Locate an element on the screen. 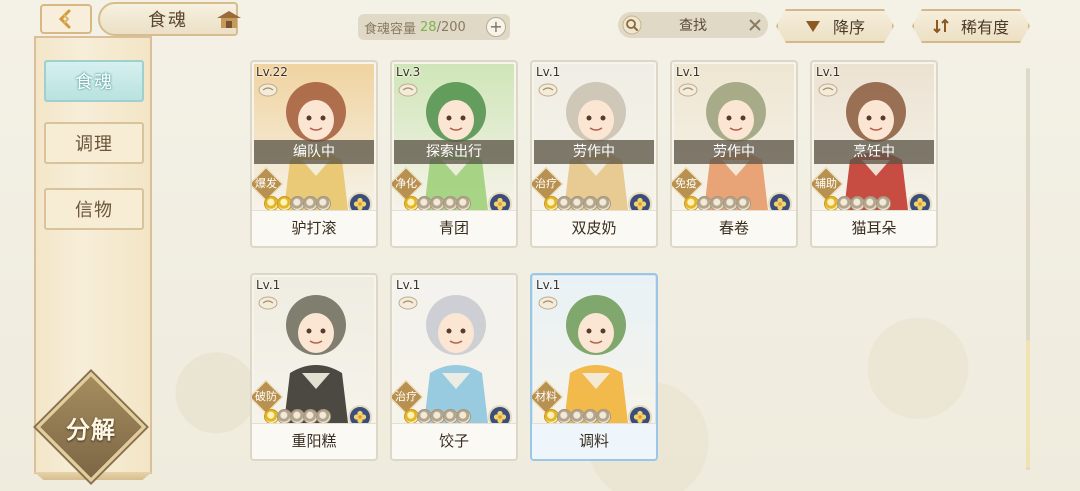 This screenshot has height=491, width=1080. capacity-display: 食魂容量 28 /200 + is located at coordinates (434, 27).